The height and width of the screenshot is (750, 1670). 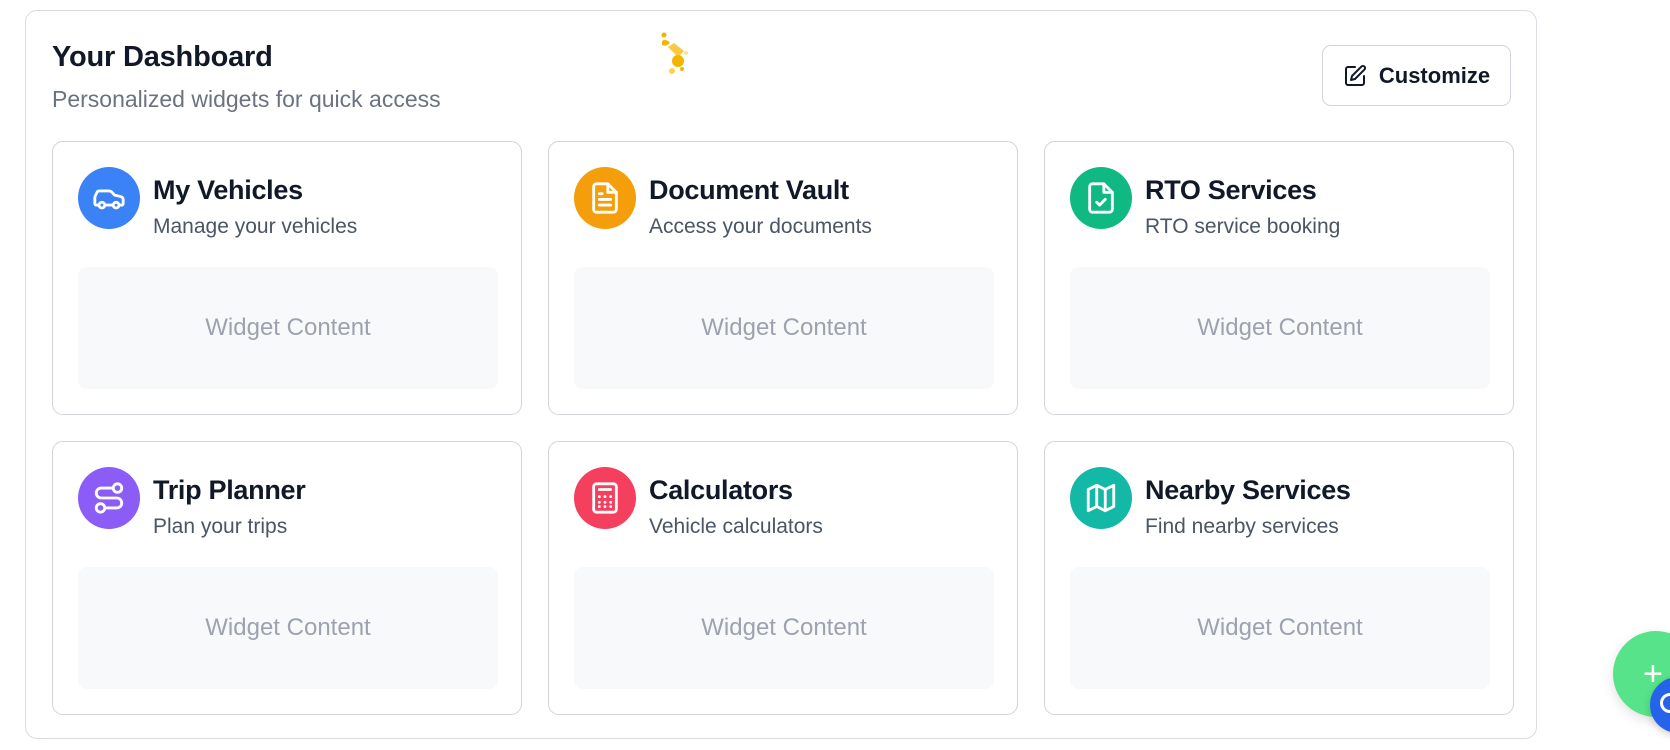 I want to click on document-icon, so click(x=605, y=198).